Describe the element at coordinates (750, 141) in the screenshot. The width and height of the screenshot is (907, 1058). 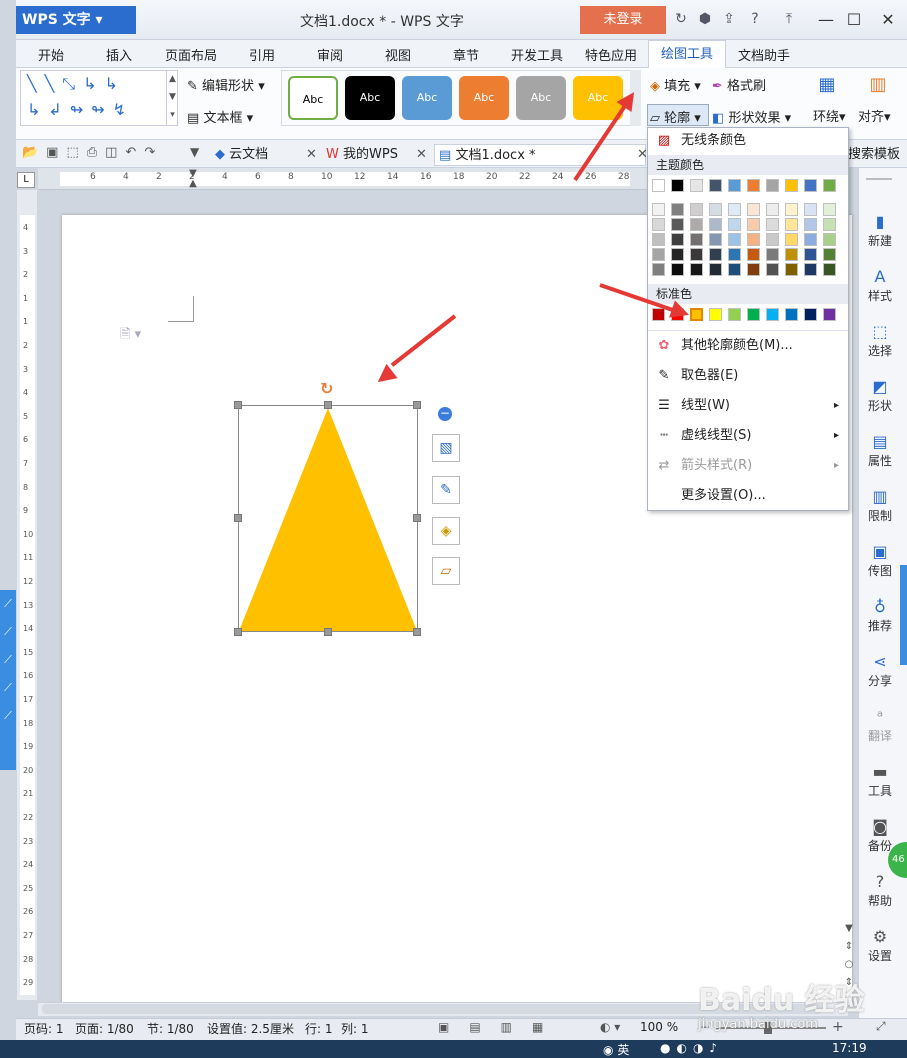
I see `no-line-option: ▨ 无线条颜色` at that location.